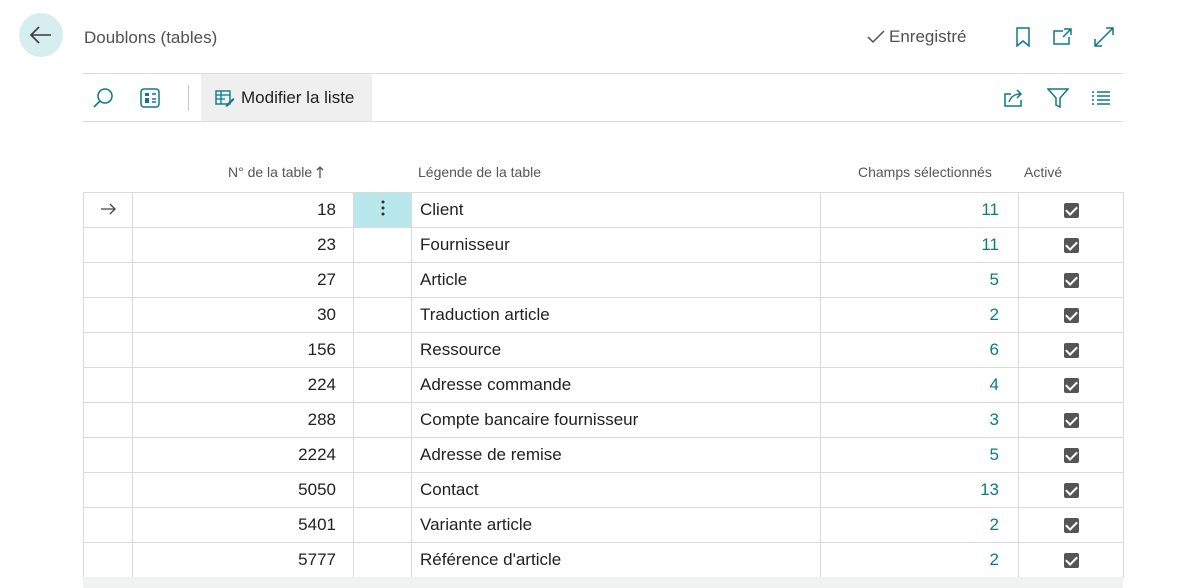 This screenshot has height=588, width=1201. What do you see at coordinates (243, 350) in the screenshot?
I see `cell-table-no: 156` at bounding box center [243, 350].